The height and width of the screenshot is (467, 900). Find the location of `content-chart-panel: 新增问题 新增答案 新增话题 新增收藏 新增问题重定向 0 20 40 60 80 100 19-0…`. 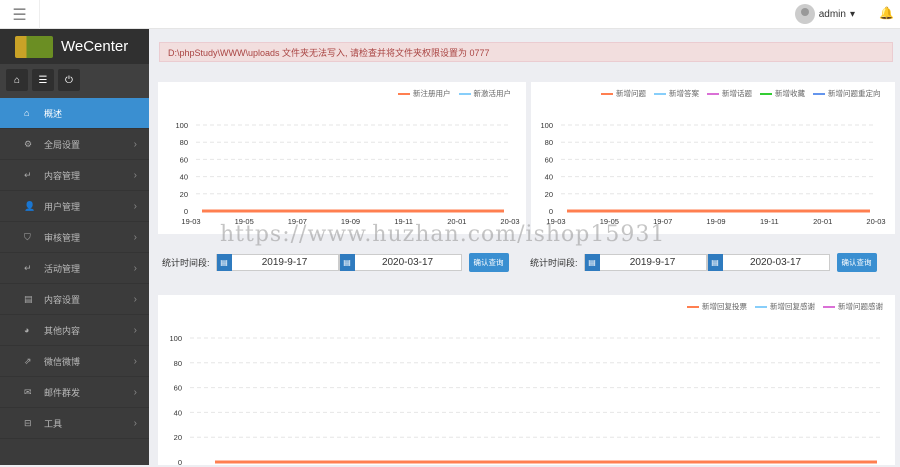

content-chart-panel: 新增问题 新增答案 新增话题 新增收藏 新增问题重定向 0 20 40 60 80 100 19-0… is located at coordinates (713, 158).